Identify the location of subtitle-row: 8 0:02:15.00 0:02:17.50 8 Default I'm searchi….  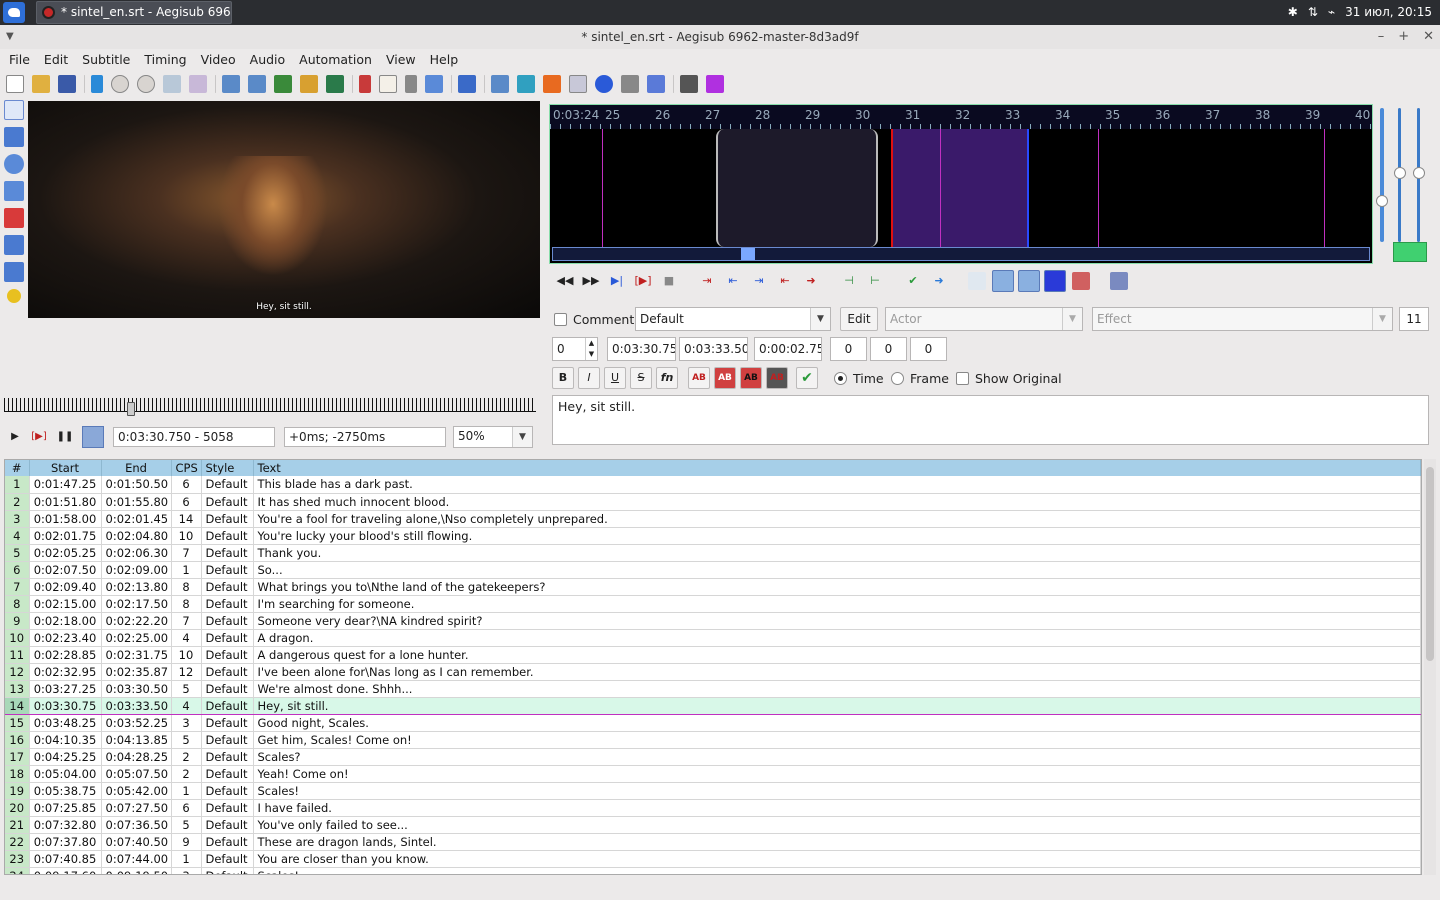
(713, 604).